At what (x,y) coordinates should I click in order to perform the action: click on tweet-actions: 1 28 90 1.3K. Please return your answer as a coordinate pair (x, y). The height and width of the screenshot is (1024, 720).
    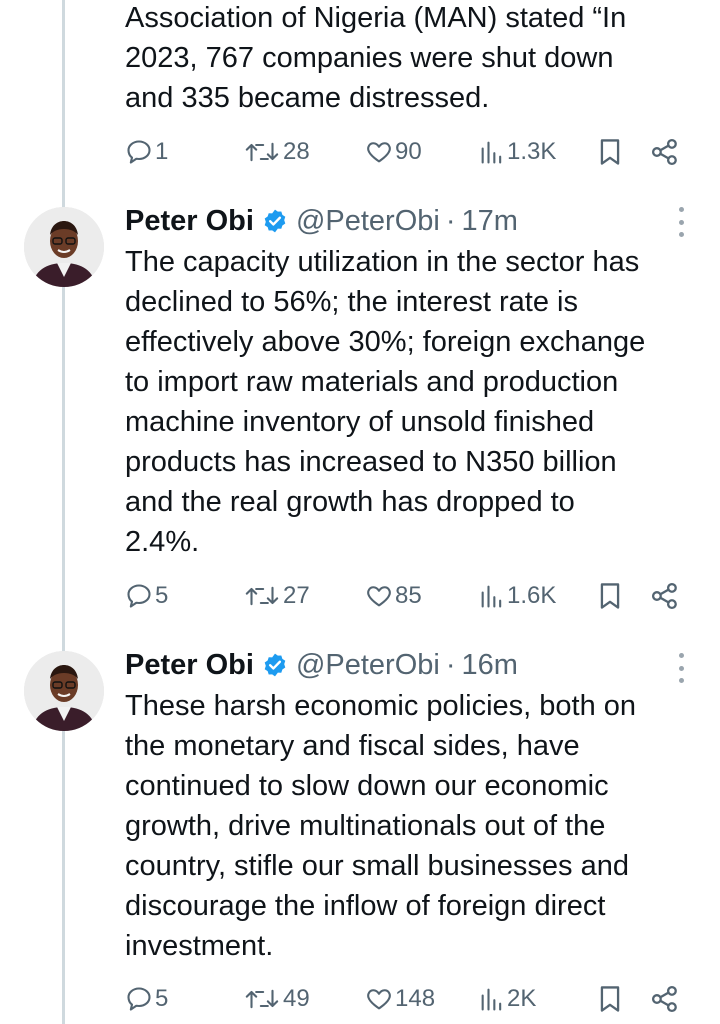
    Looking at the image, I should click on (405, 152).